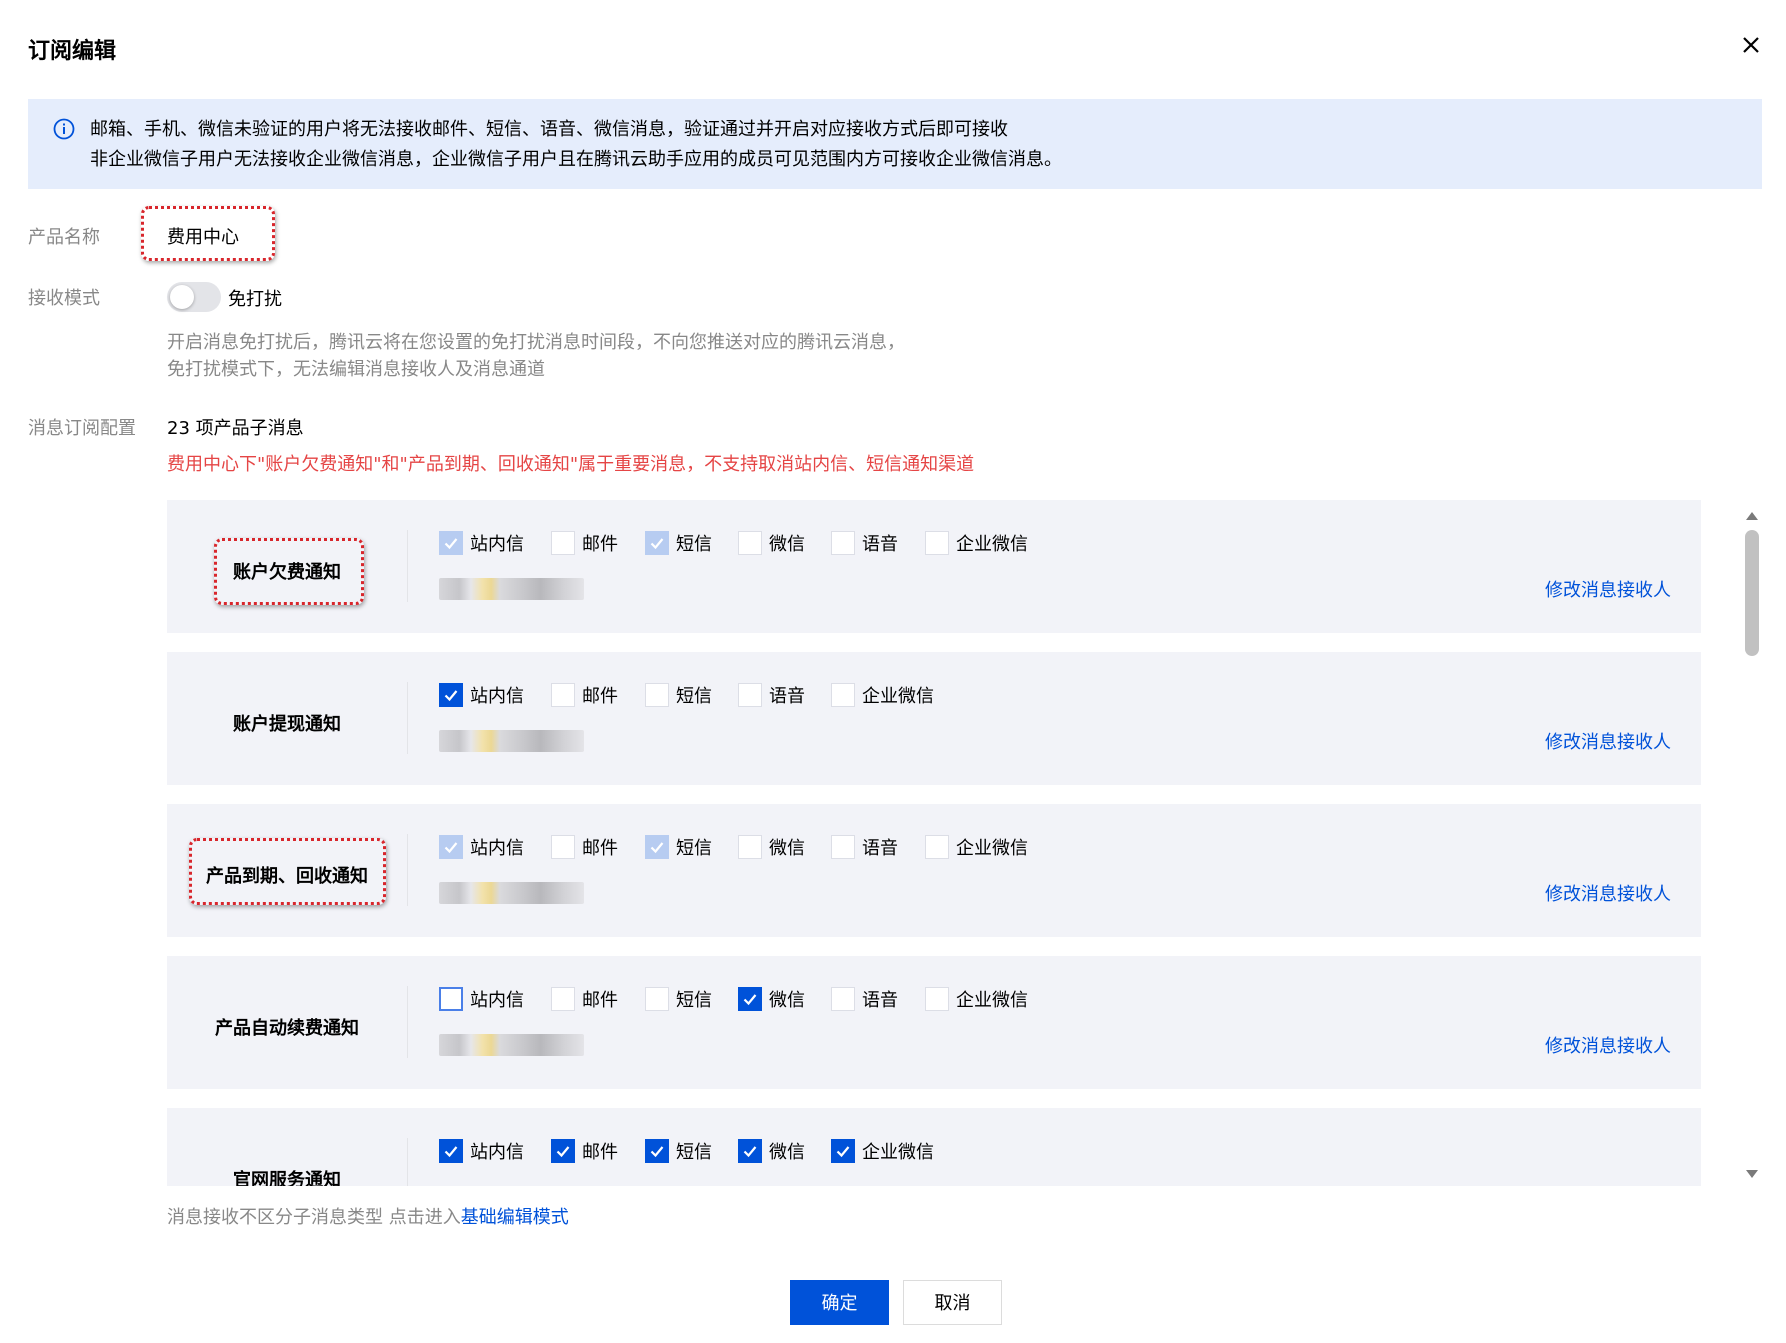  Describe the element at coordinates (64, 129) in the screenshot. I see `info-icon` at that location.